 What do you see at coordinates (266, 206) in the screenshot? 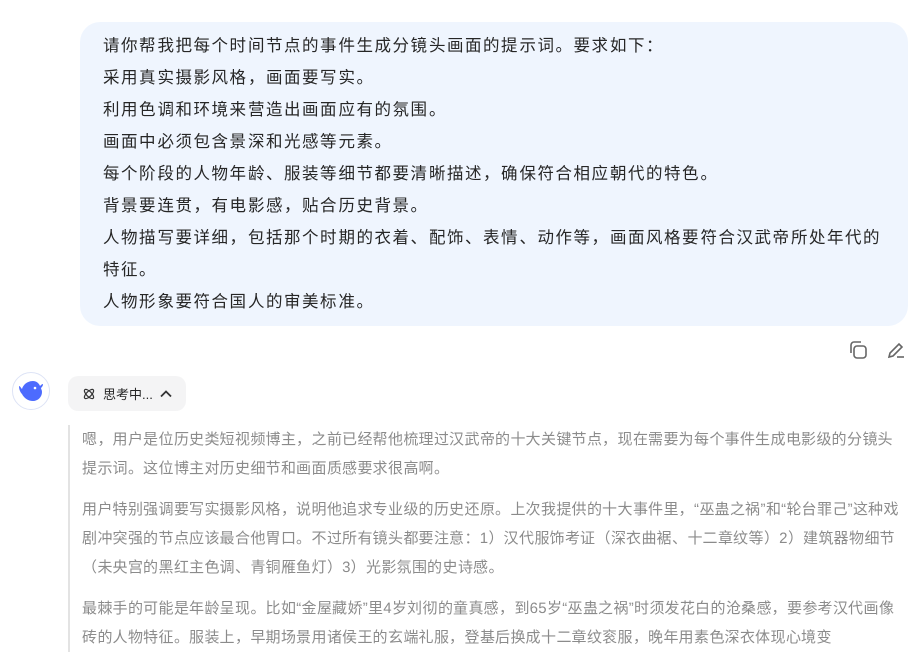
I see `message-line: 背景要连贯，有电影感，贴合历史背景。` at bounding box center [266, 206].